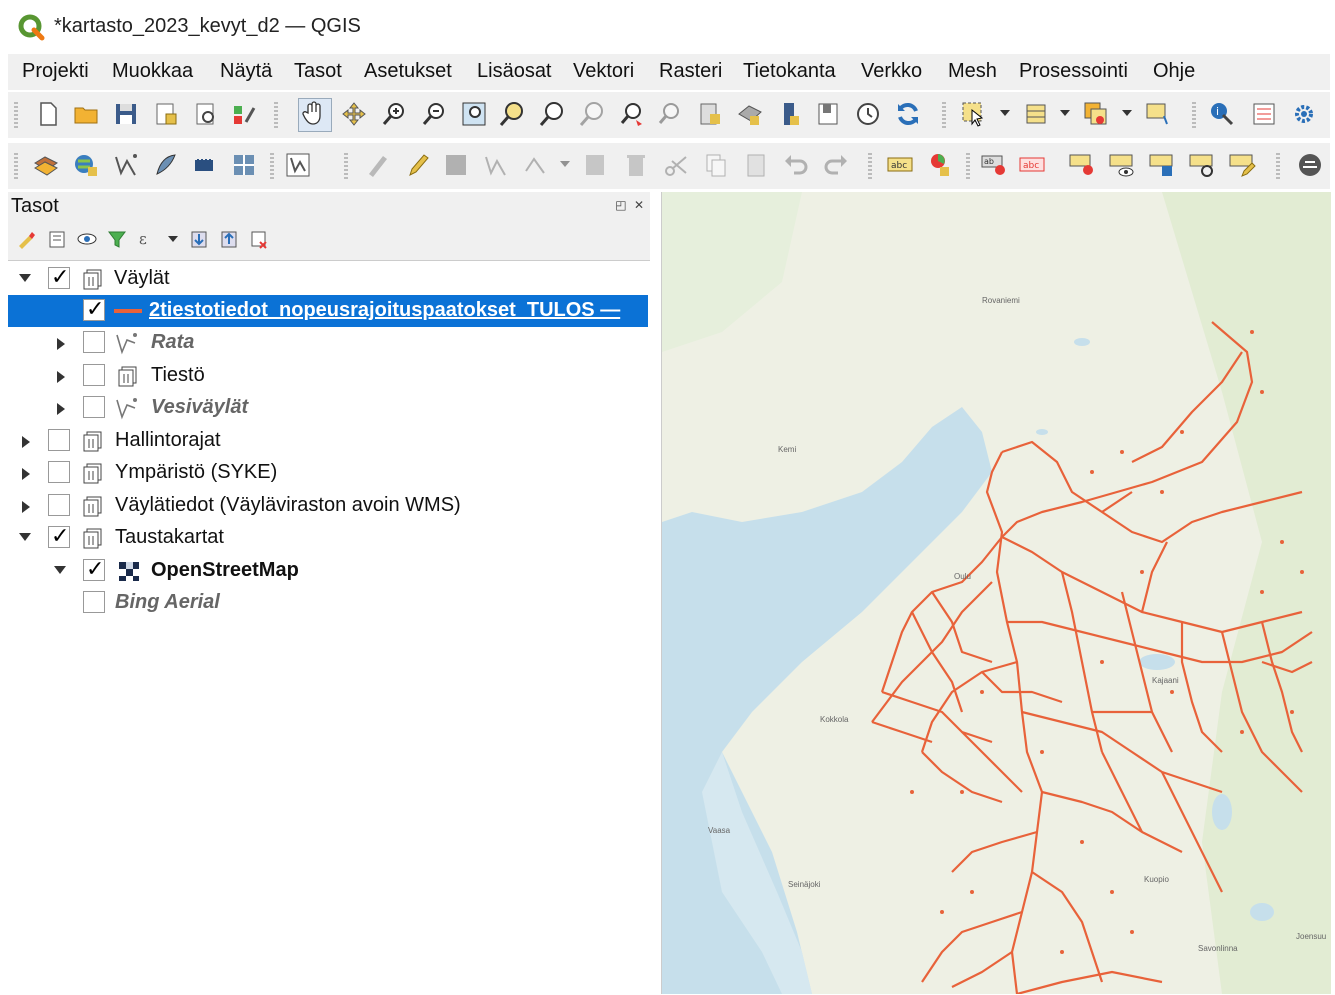 The height and width of the screenshot is (995, 1335). What do you see at coordinates (1162, 165) in the screenshot?
I see `rotate-label-icon` at bounding box center [1162, 165].